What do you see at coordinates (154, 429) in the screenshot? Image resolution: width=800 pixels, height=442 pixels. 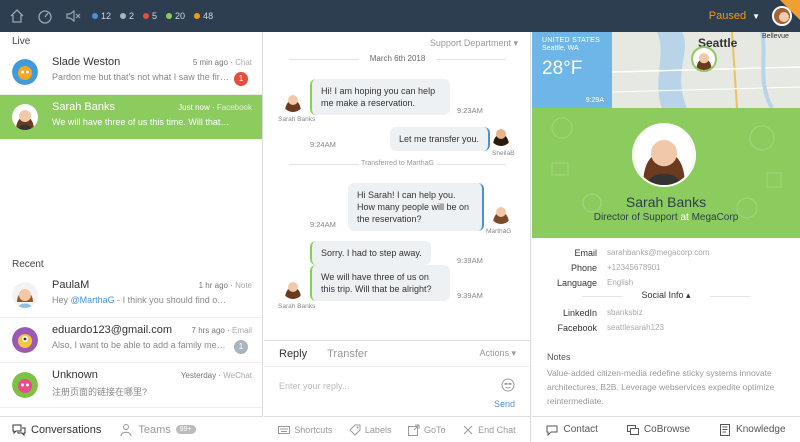 I see `teams-label: Teams` at bounding box center [154, 429].